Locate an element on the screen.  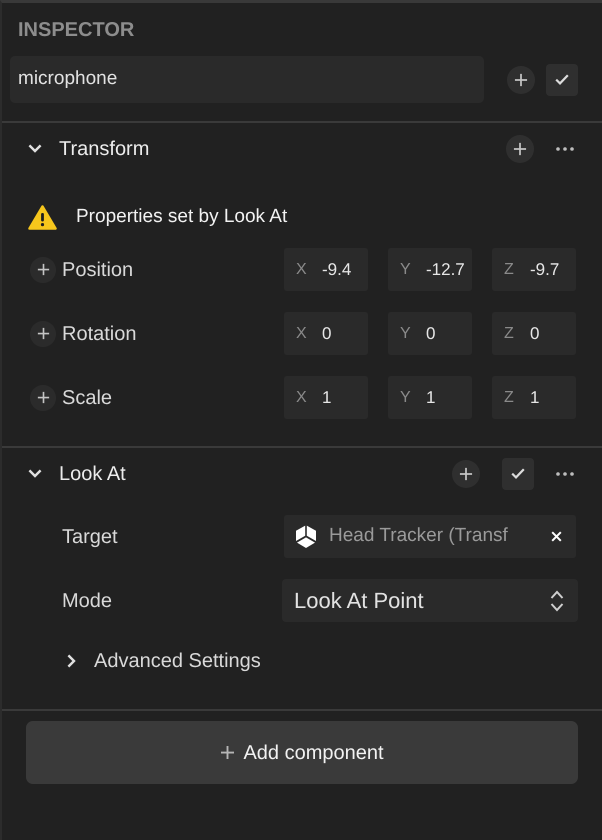
number-field: X 0 is located at coordinates (326, 333).